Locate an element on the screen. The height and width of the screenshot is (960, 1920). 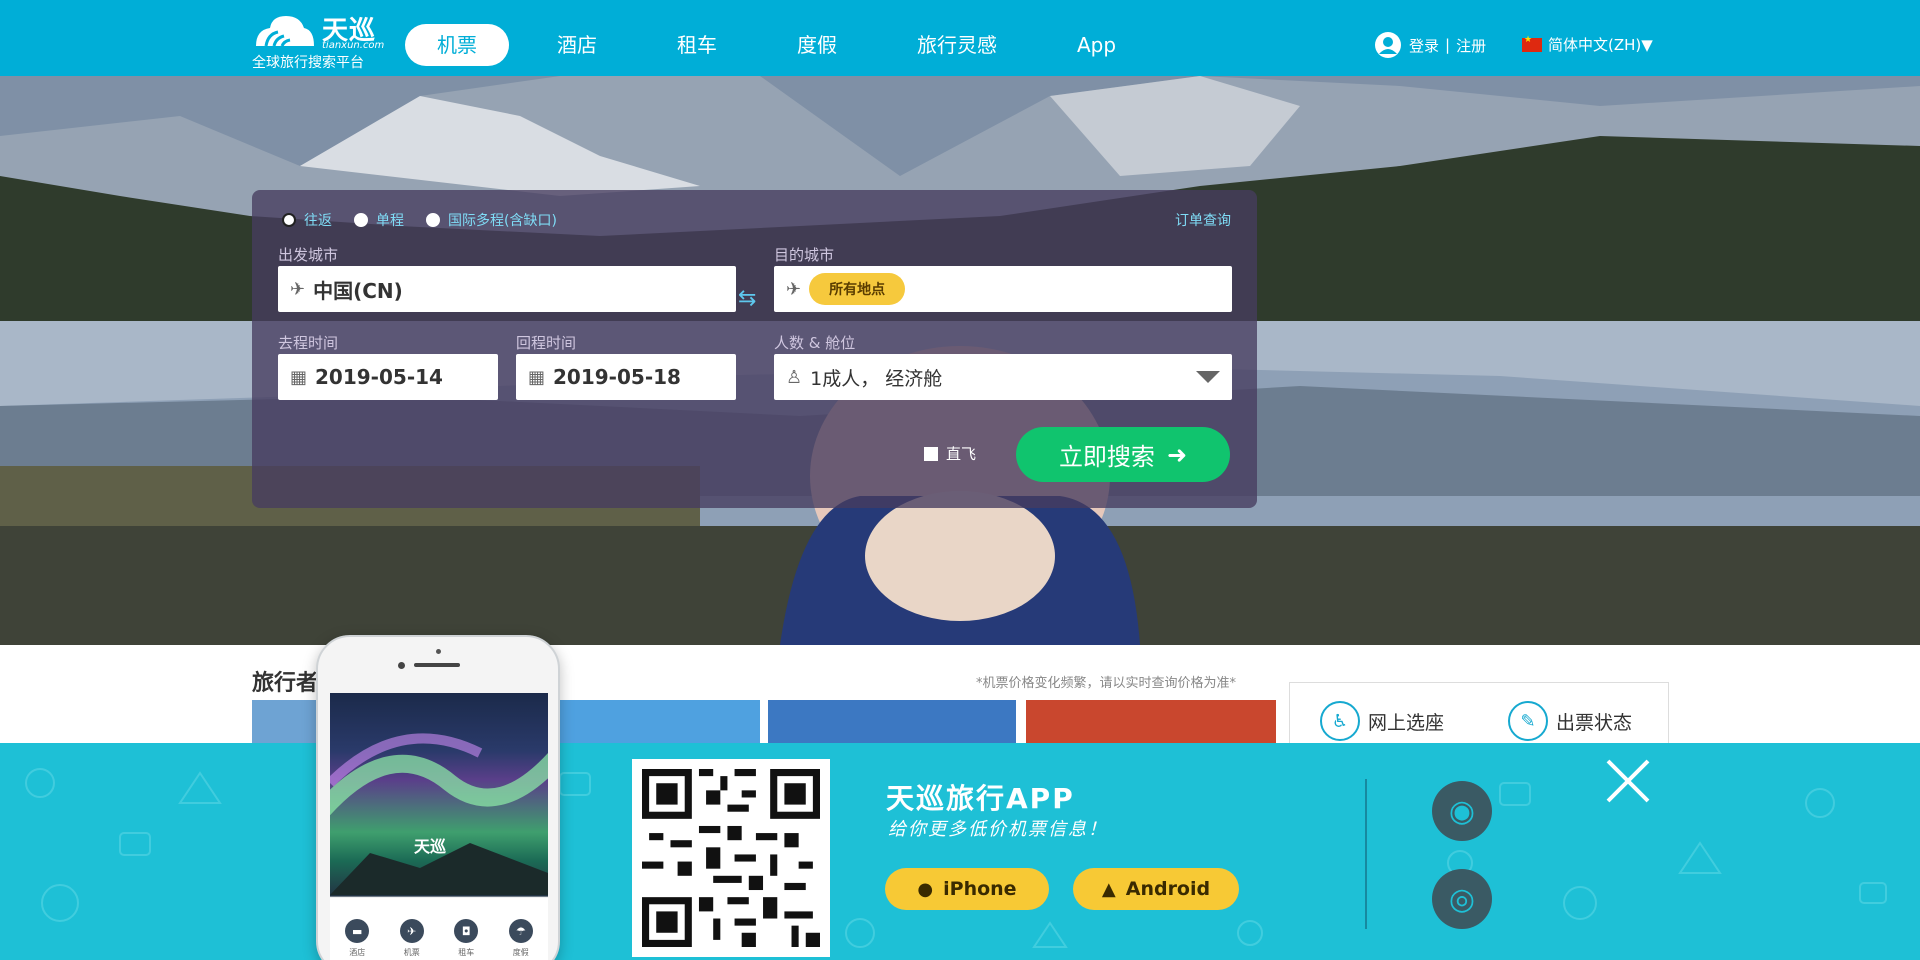
phone-mockup: 天巡 ▬ 酒店 ✈ 机票 ◘ 租车 ☂ 度假 is located at coordinates (438, 797).